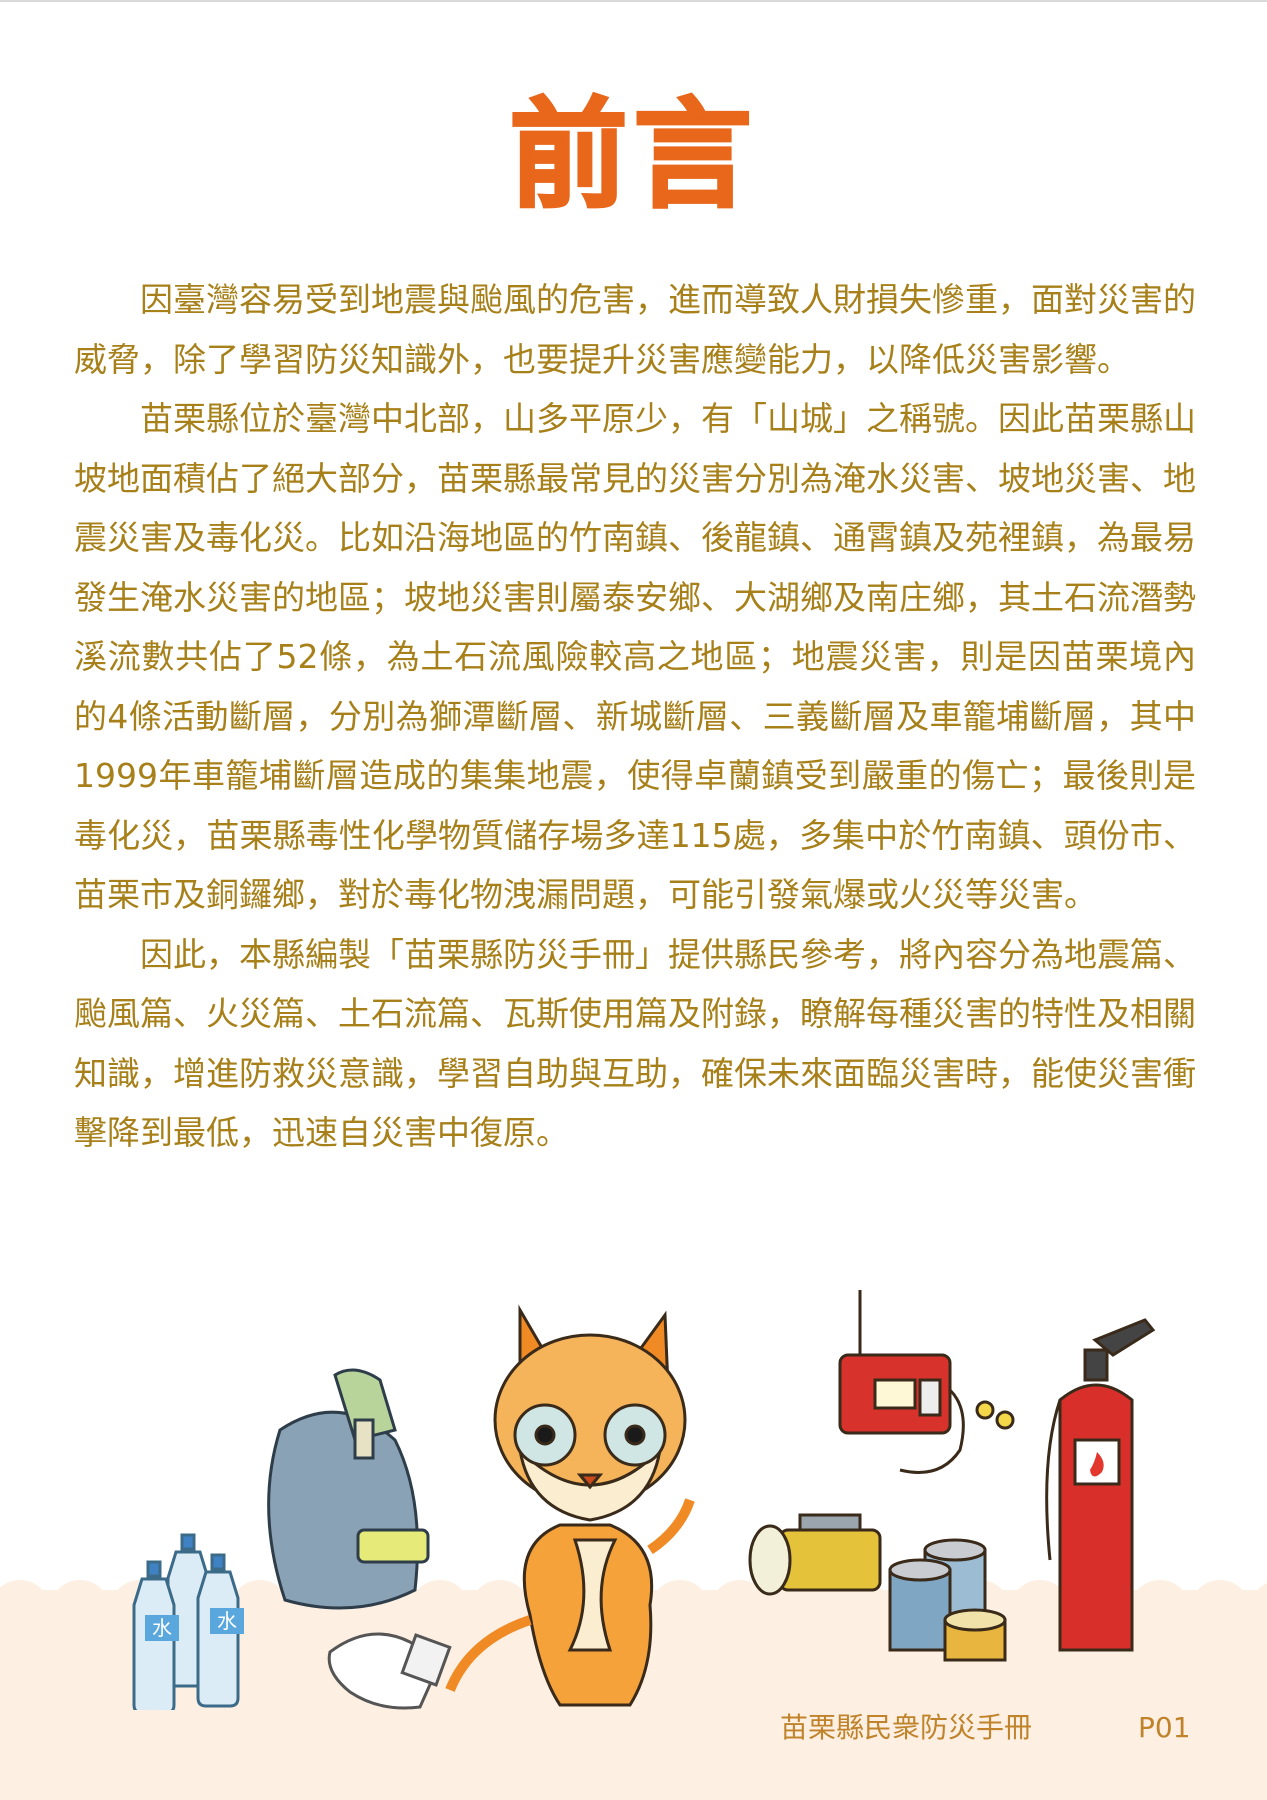 This screenshot has height=1800, width=1267. Describe the element at coordinates (947, 1600) in the screenshot. I see `canned-food-icon` at that location.